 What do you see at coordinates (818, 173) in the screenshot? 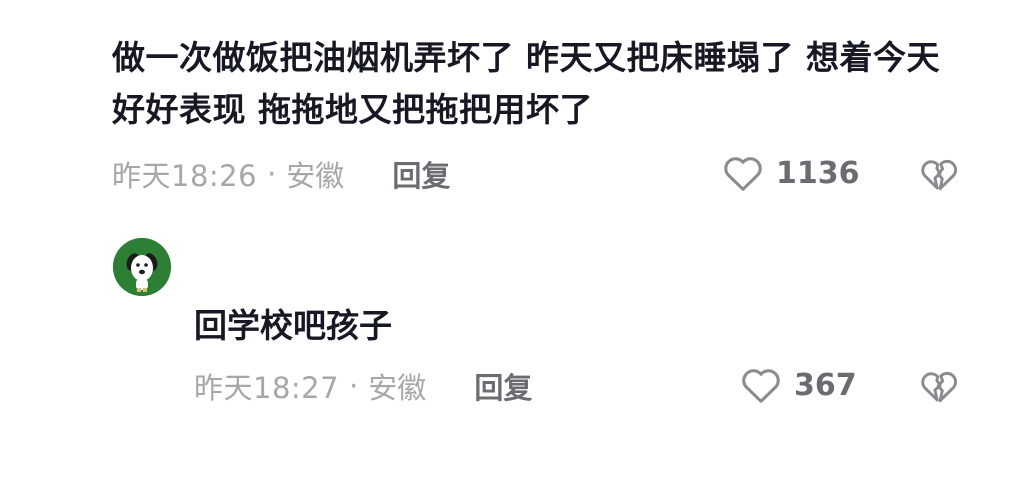
I see `like-count: 1136` at bounding box center [818, 173].